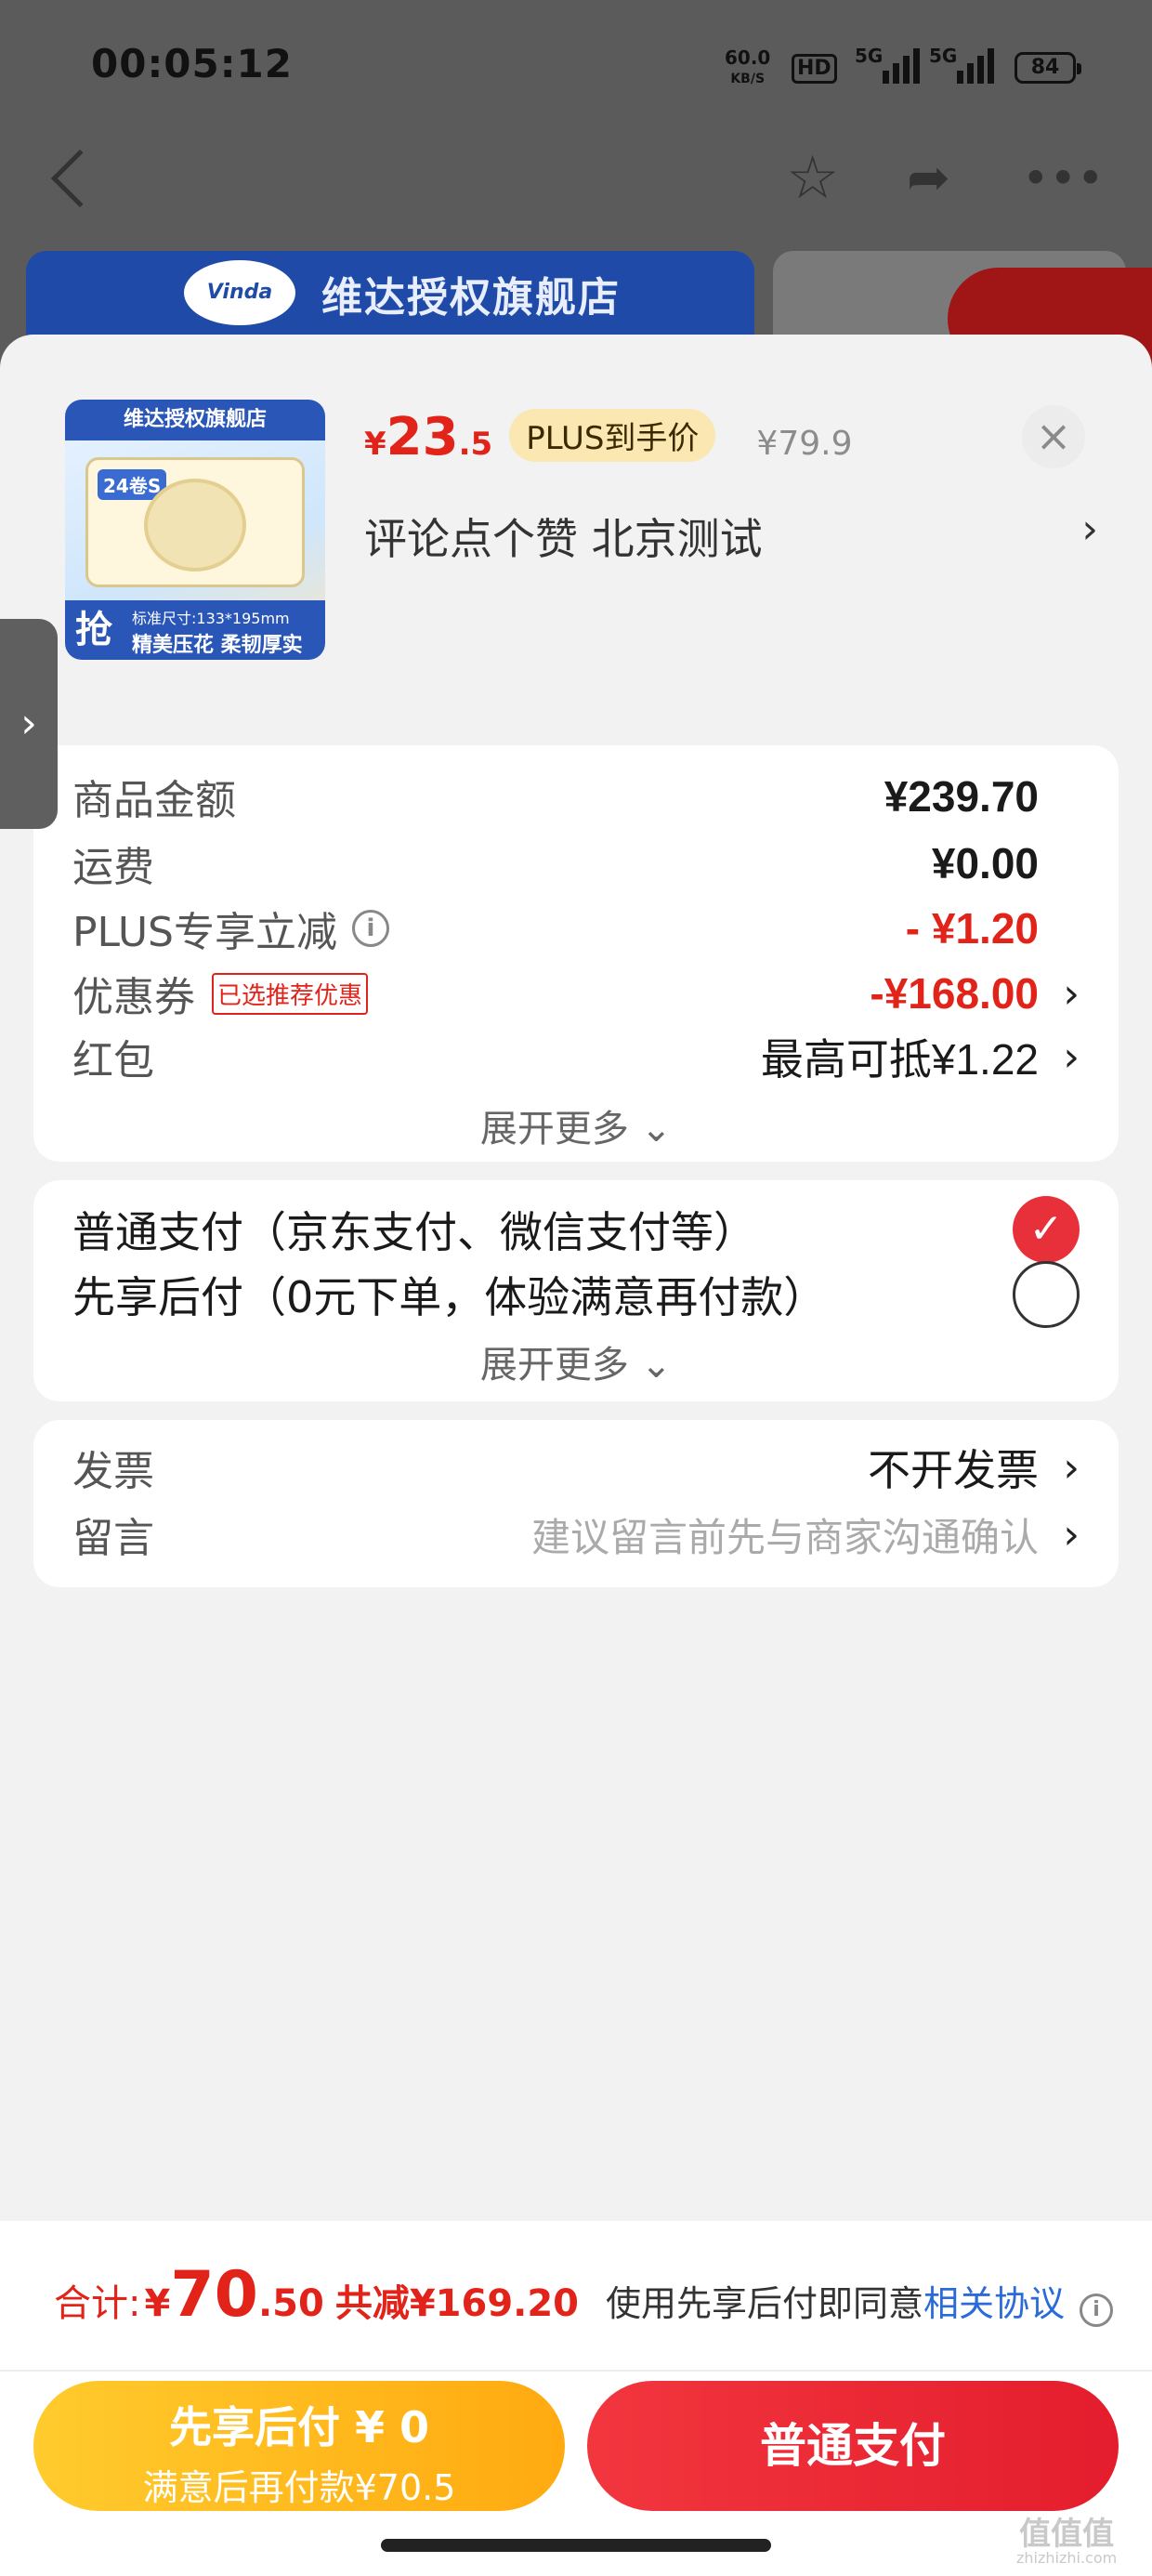  What do you see at coordinates (814, 69) in the screenshot?
I see `hd-icon: HD` at bounding box center [814, 69].